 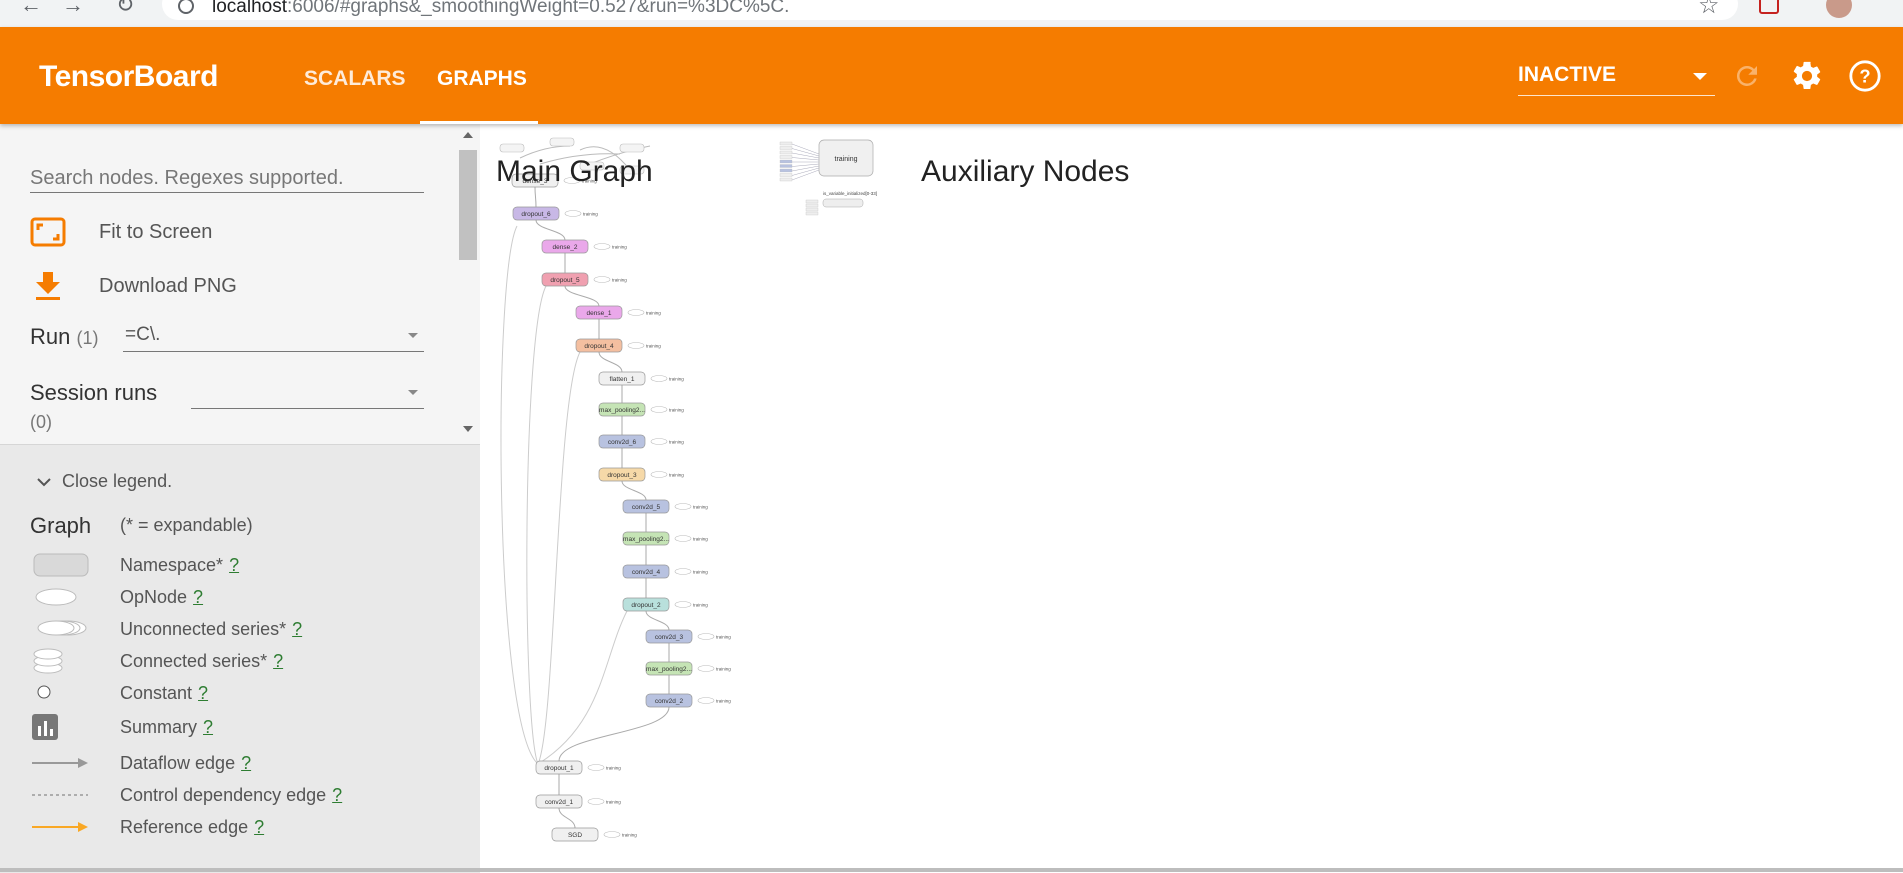 What do you see at coordinates (273, 337) in the screenshot?
I see `run-dropdown: =C\.` at bounding box center [273, 337].